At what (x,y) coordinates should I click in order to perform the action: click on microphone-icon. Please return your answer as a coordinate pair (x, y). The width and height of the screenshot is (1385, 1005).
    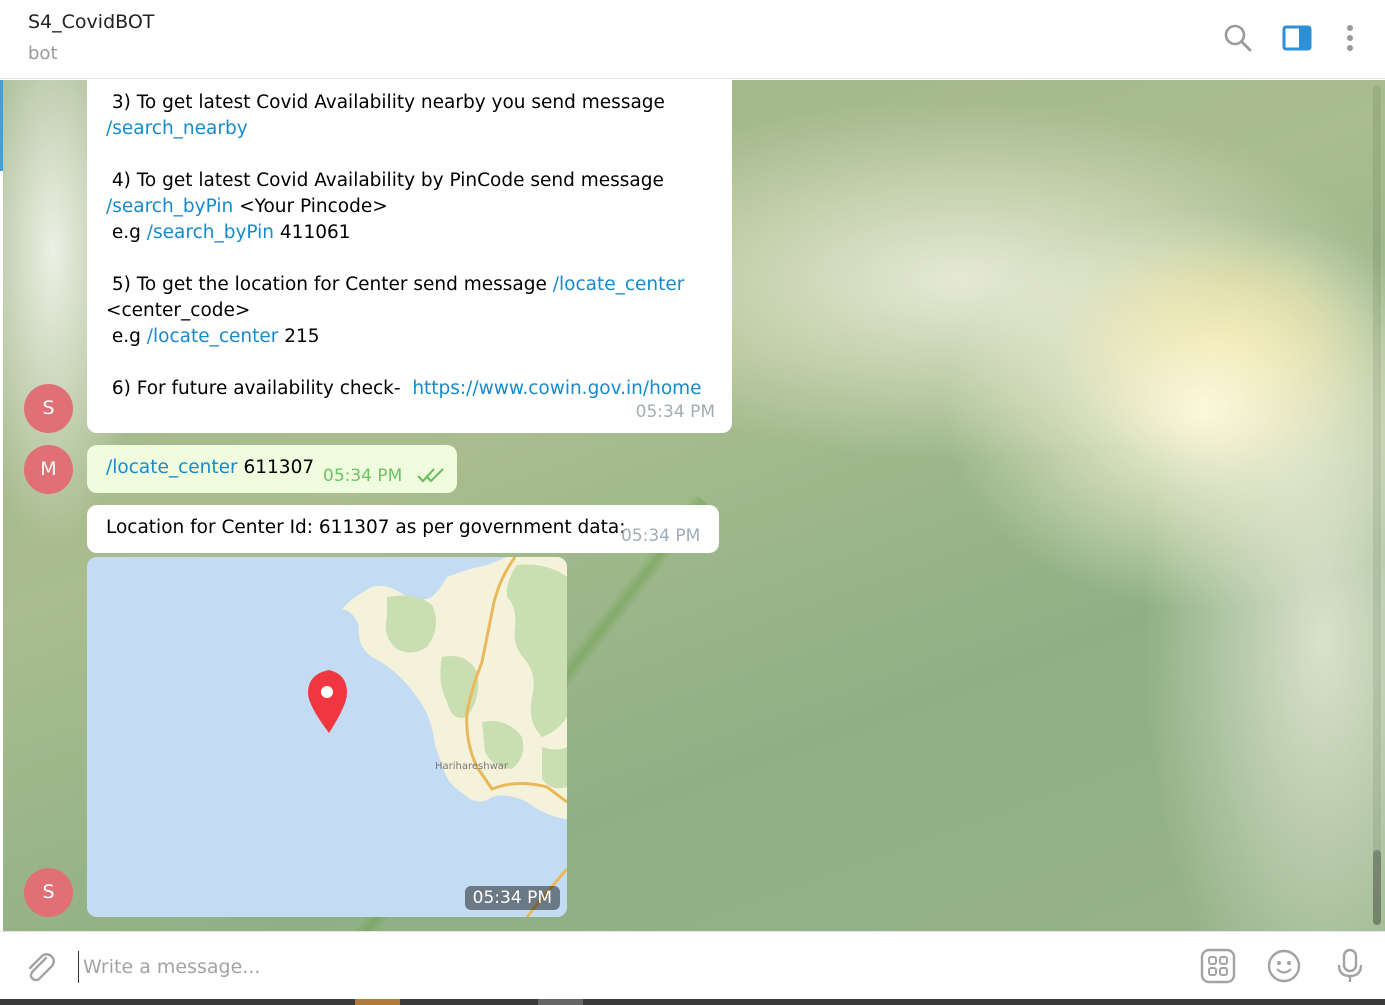
    Looking at the image, I should click on (1350, 966).